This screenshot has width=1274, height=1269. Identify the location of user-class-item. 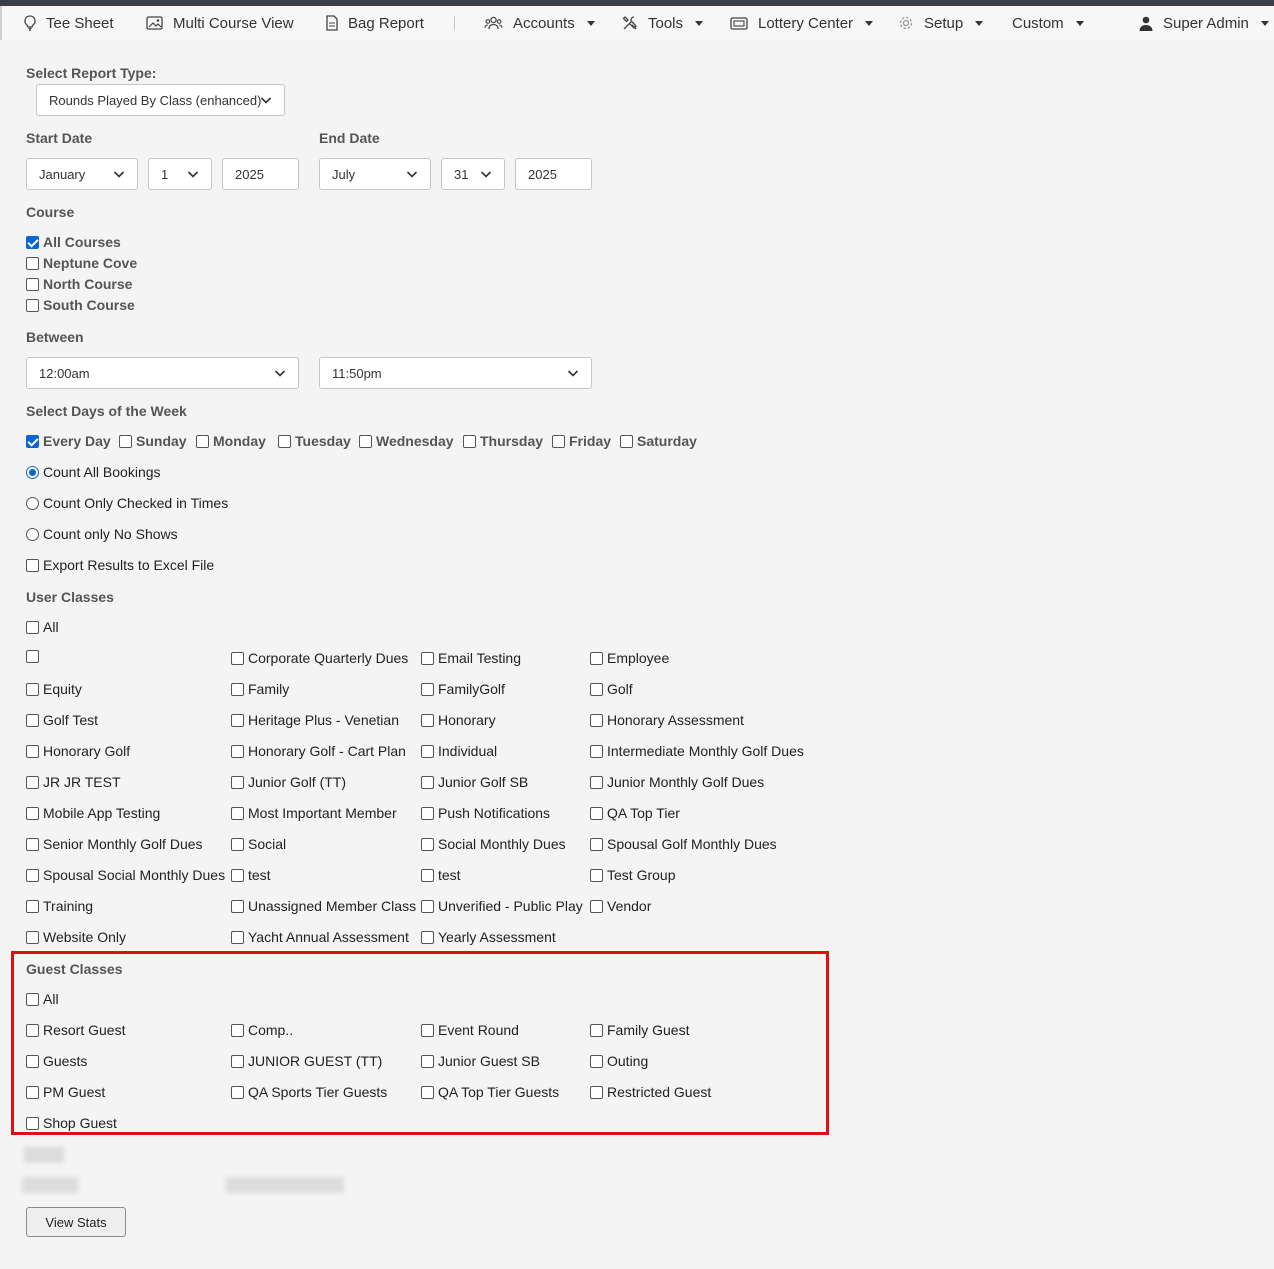
(34, 656).